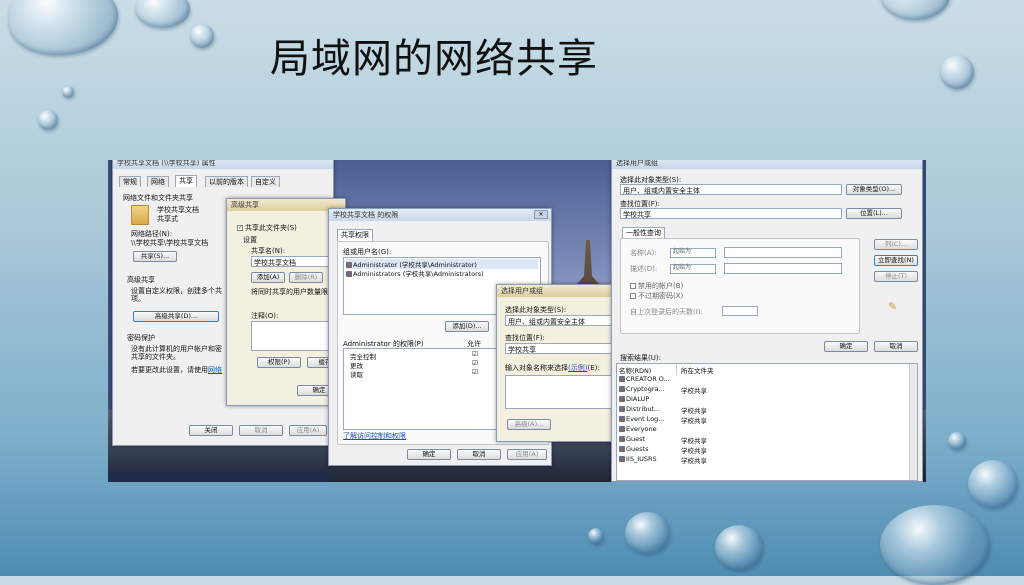 This screenshot has height=585, width=1024. What do you see at coordinates (158, 181) in the screenshot?
I see `tab-network: 网络` at bounding box center [158, 181].